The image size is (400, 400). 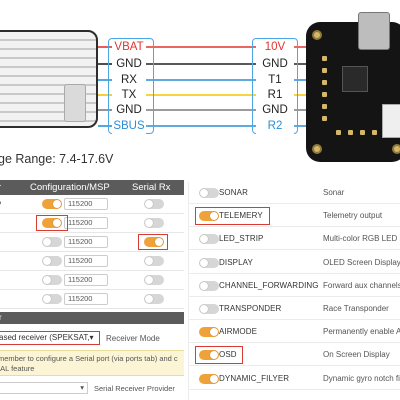 I want to click on column-header-serial-rx: Serial Rx, so click(x=151, y=187).